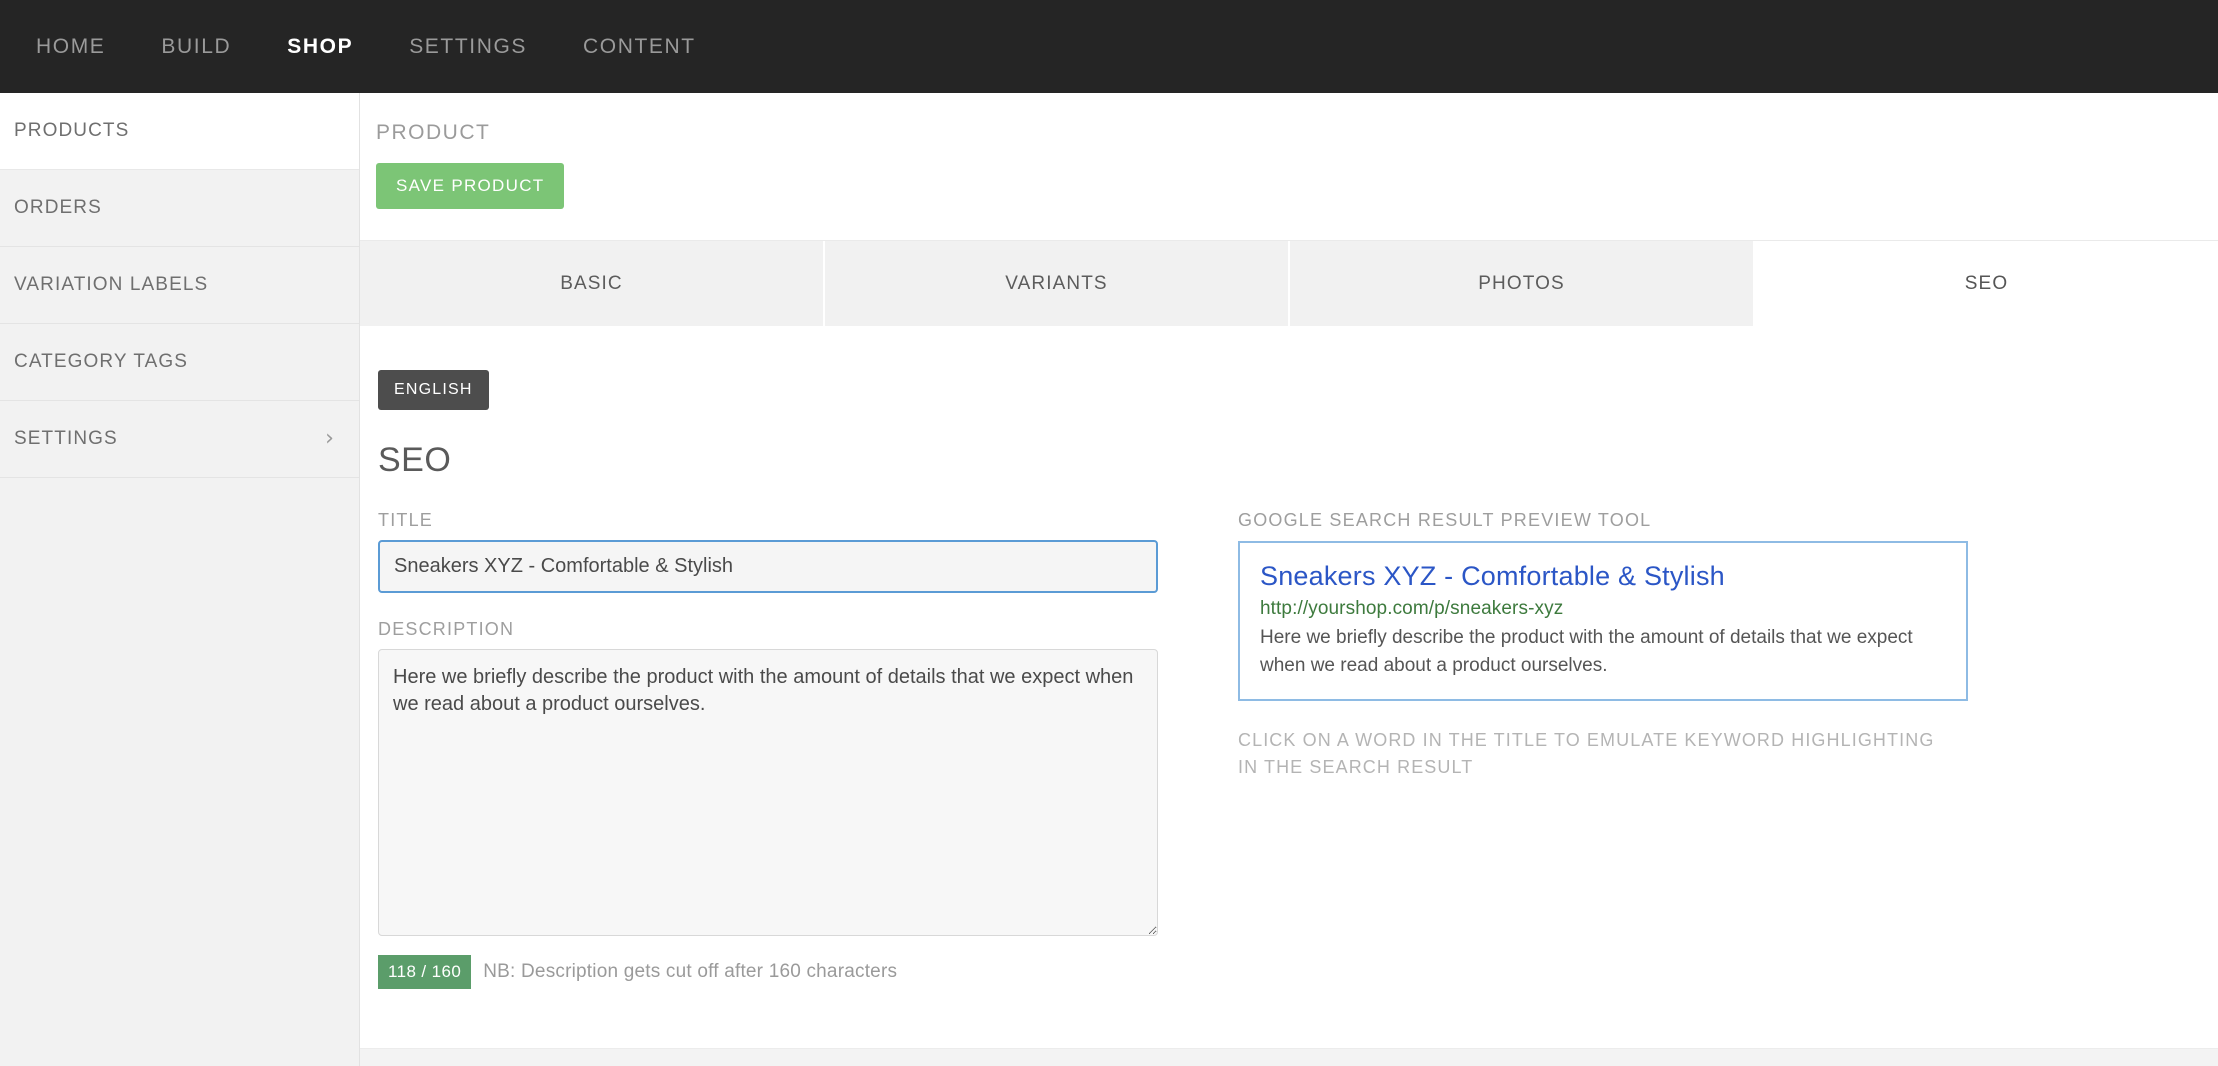 The height and width of the screenshot is (1066, 2218). What do you see at coordinates (768, 792) in the screenshot?
I see `seo-description-textarea` at bounding box center [768, 792].